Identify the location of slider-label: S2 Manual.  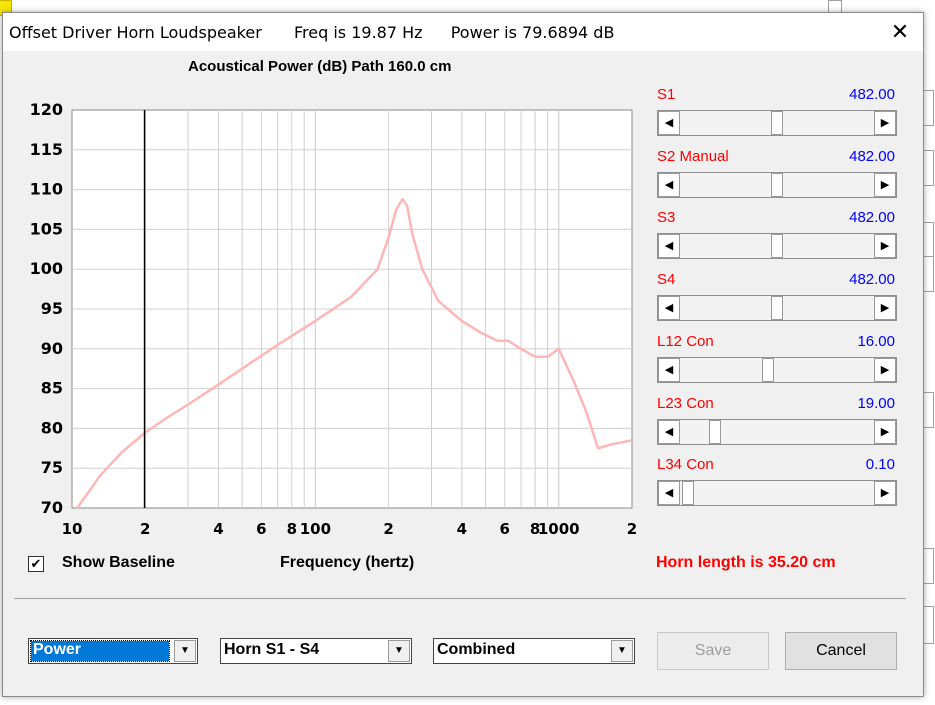
(693, 156).